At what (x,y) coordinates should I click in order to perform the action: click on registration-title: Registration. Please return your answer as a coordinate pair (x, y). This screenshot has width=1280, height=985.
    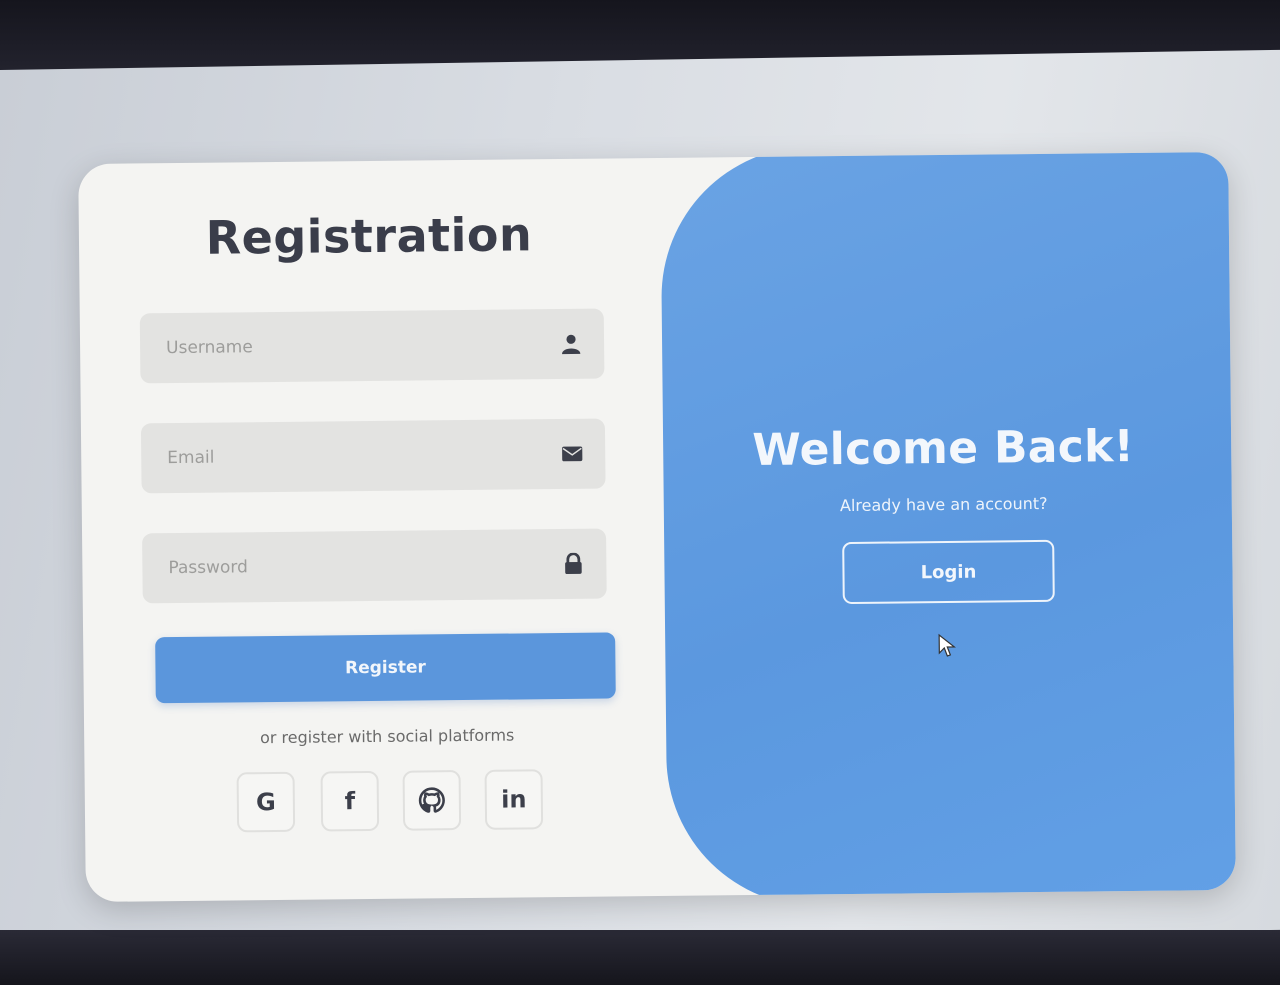
    Looking at the image, I should click on (369, 236).